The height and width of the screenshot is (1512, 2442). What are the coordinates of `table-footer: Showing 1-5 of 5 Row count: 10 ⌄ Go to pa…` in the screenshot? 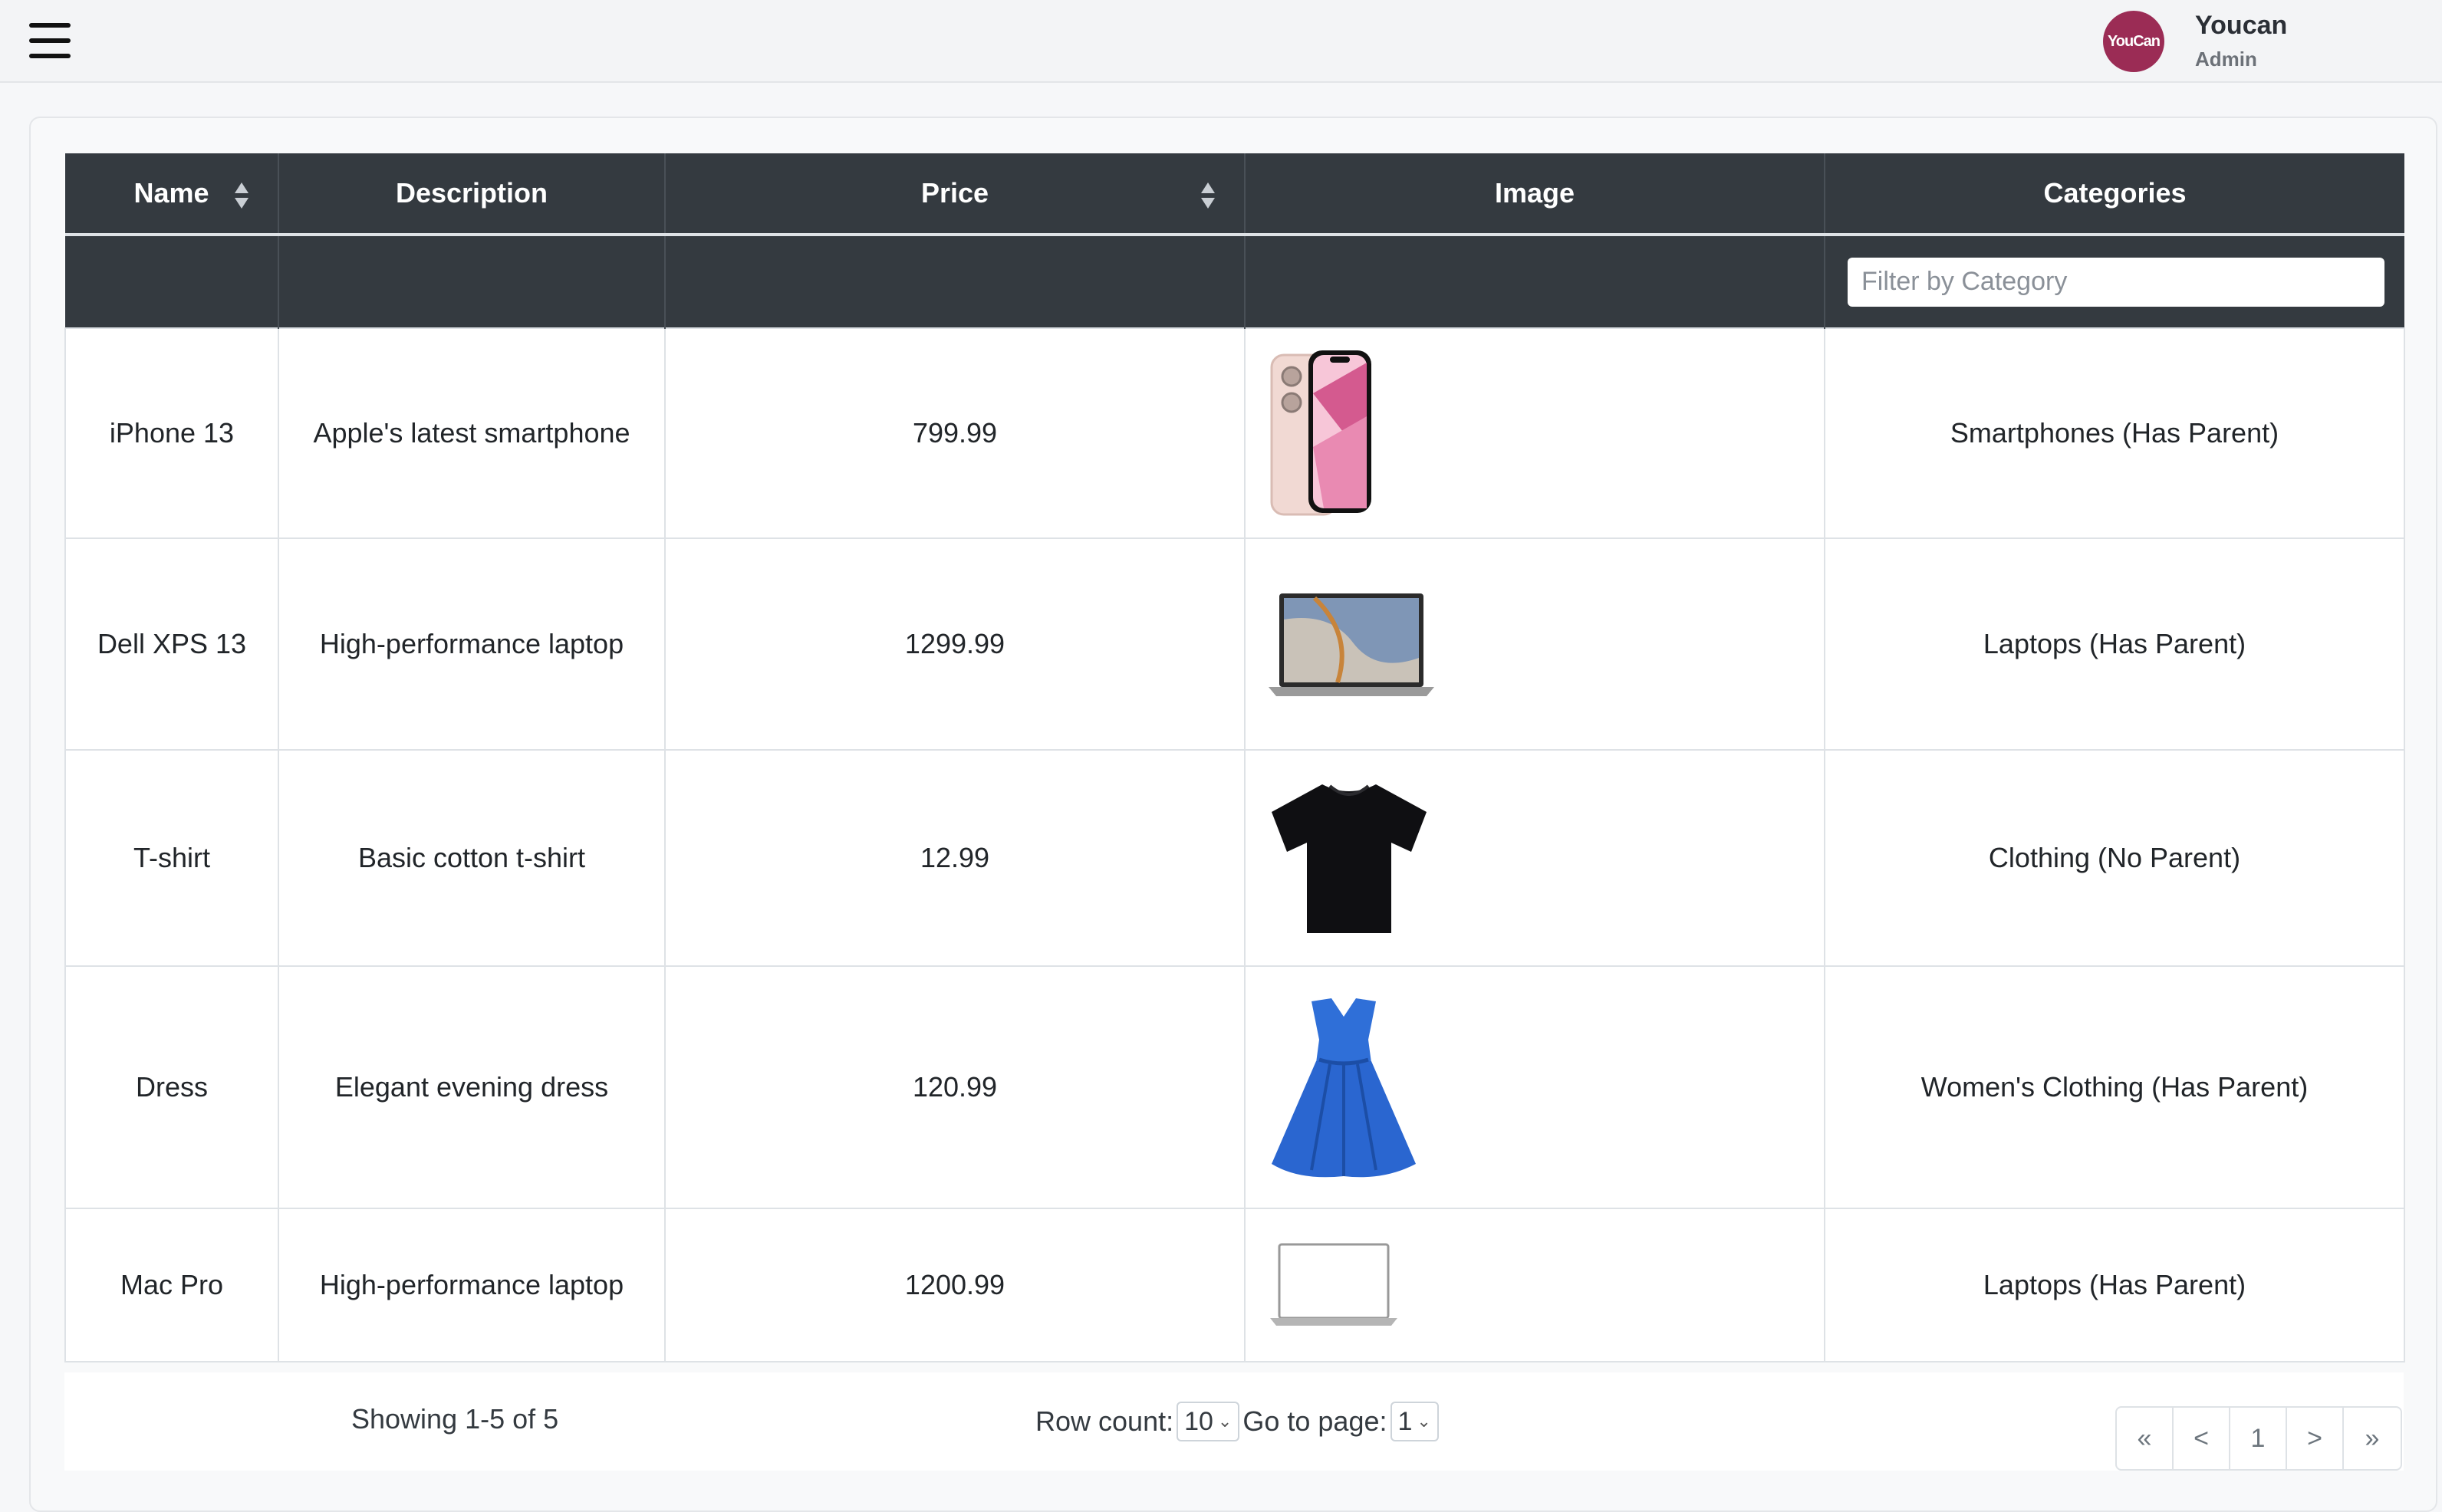 It's located at (1234, 1421).